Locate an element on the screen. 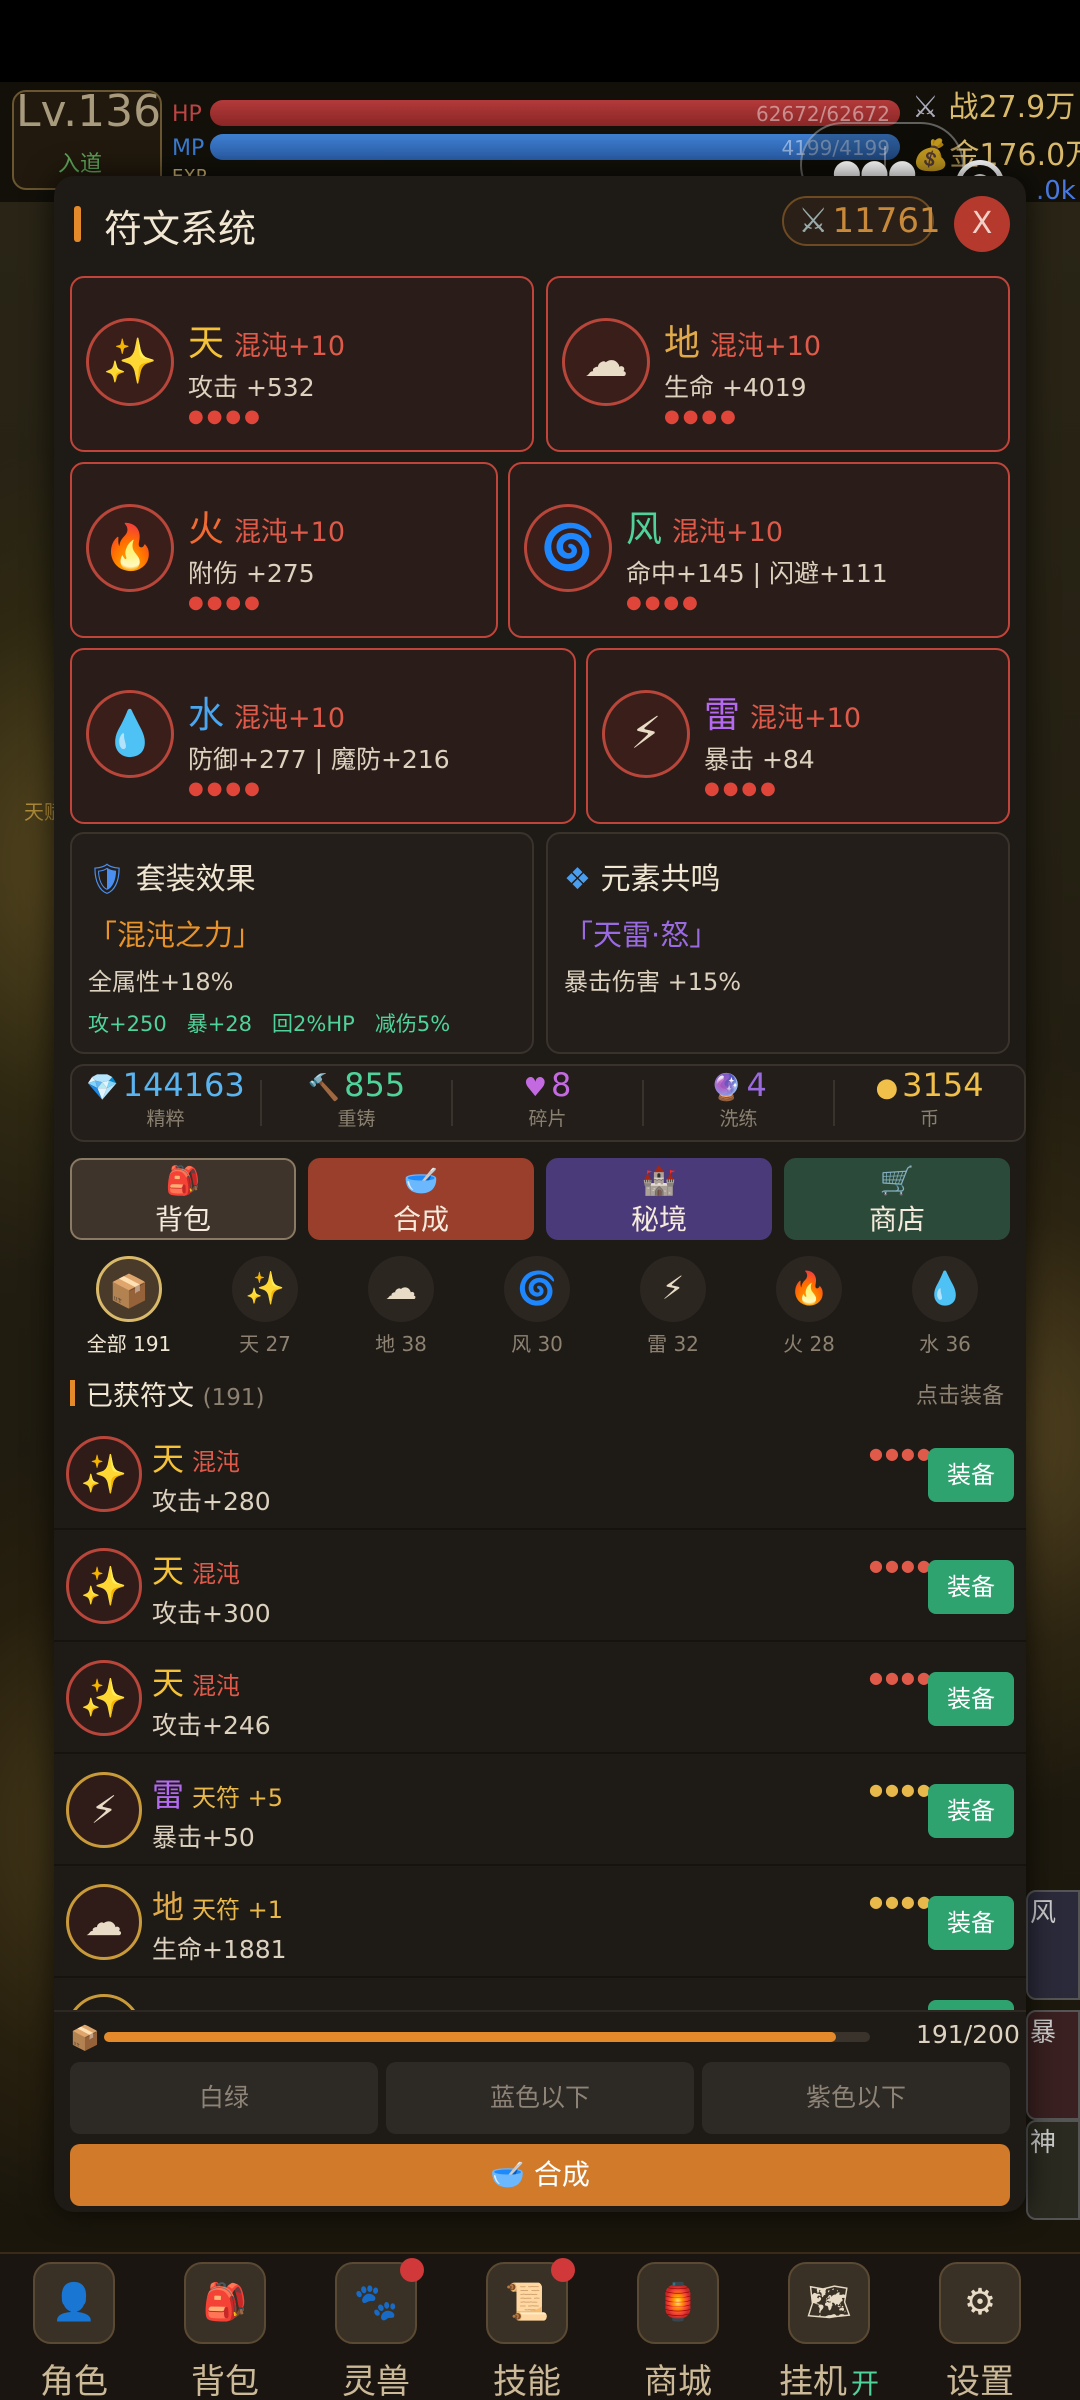  synth-filter-below-purple: 紫色以下 is located at coordinates (856, 2098).